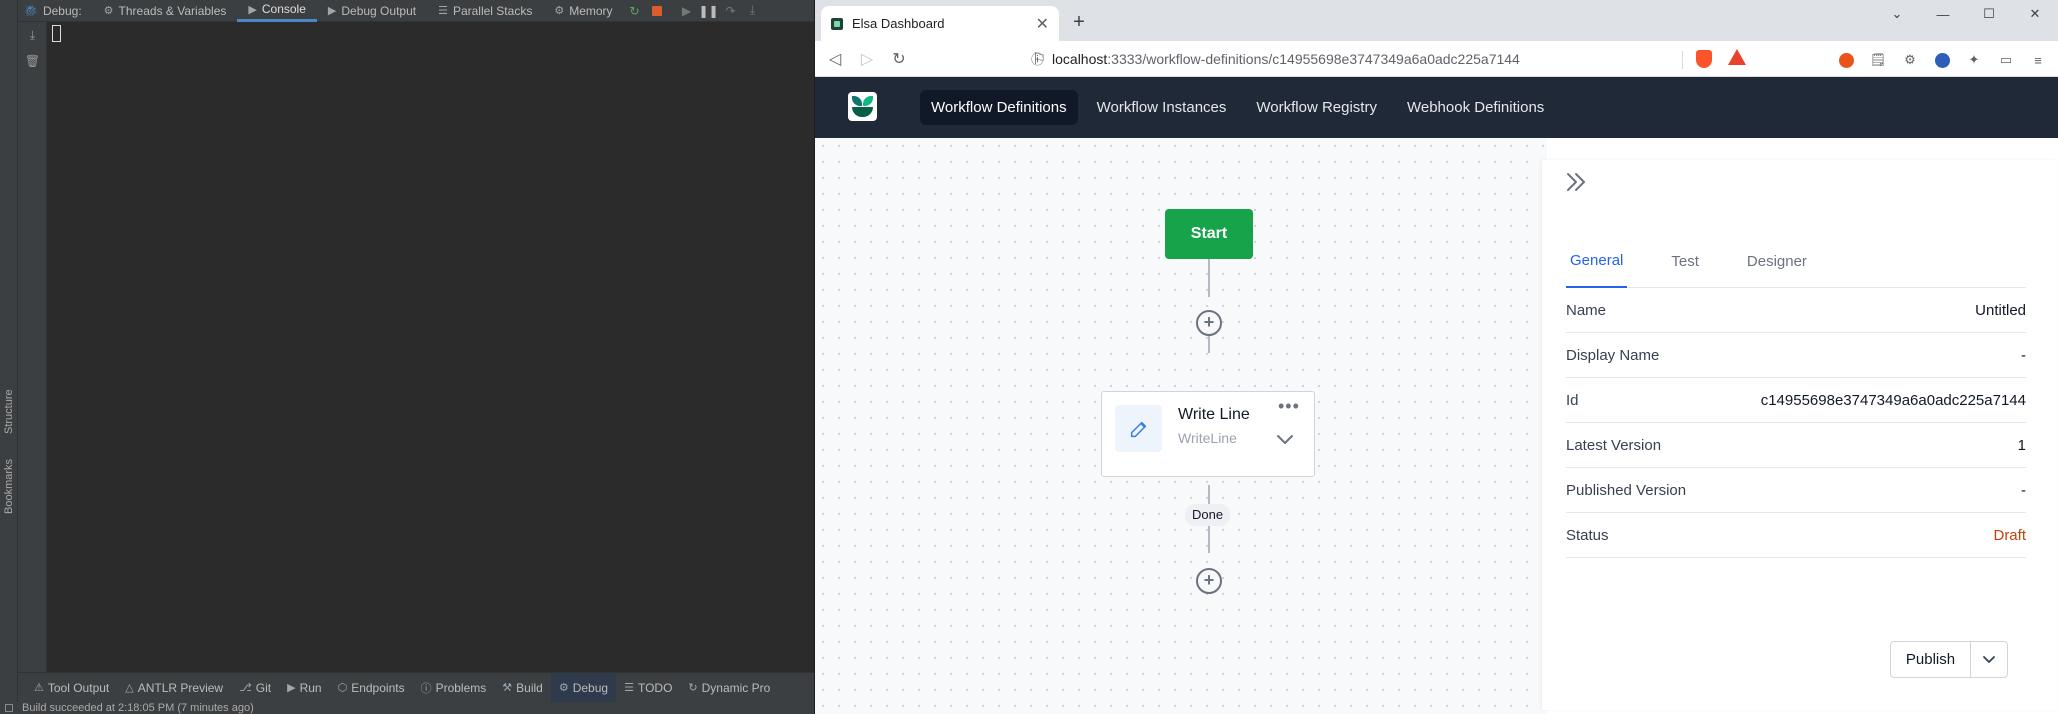  What do you see at coordinates (492, 10) in the screenshot?
I see `tab-label: Parallel Stacks` at bounding box center [492, 10].